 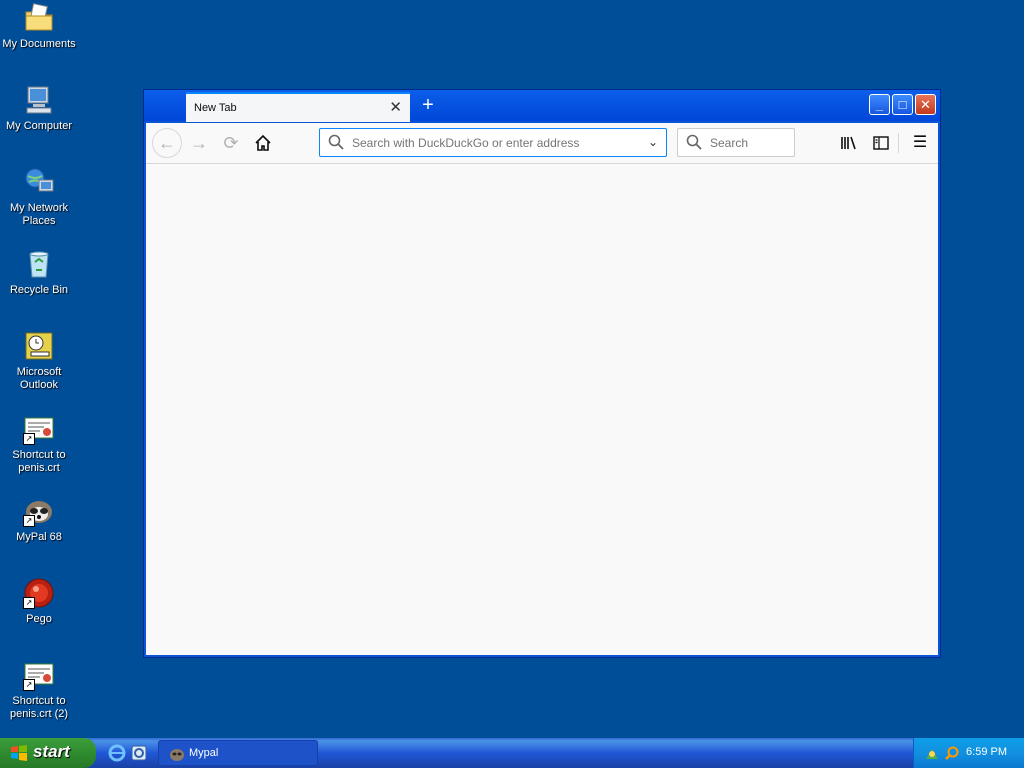 I want to click on desktop-icon-recycle-bin: Recycle Bin, so click(x=39, y=272).